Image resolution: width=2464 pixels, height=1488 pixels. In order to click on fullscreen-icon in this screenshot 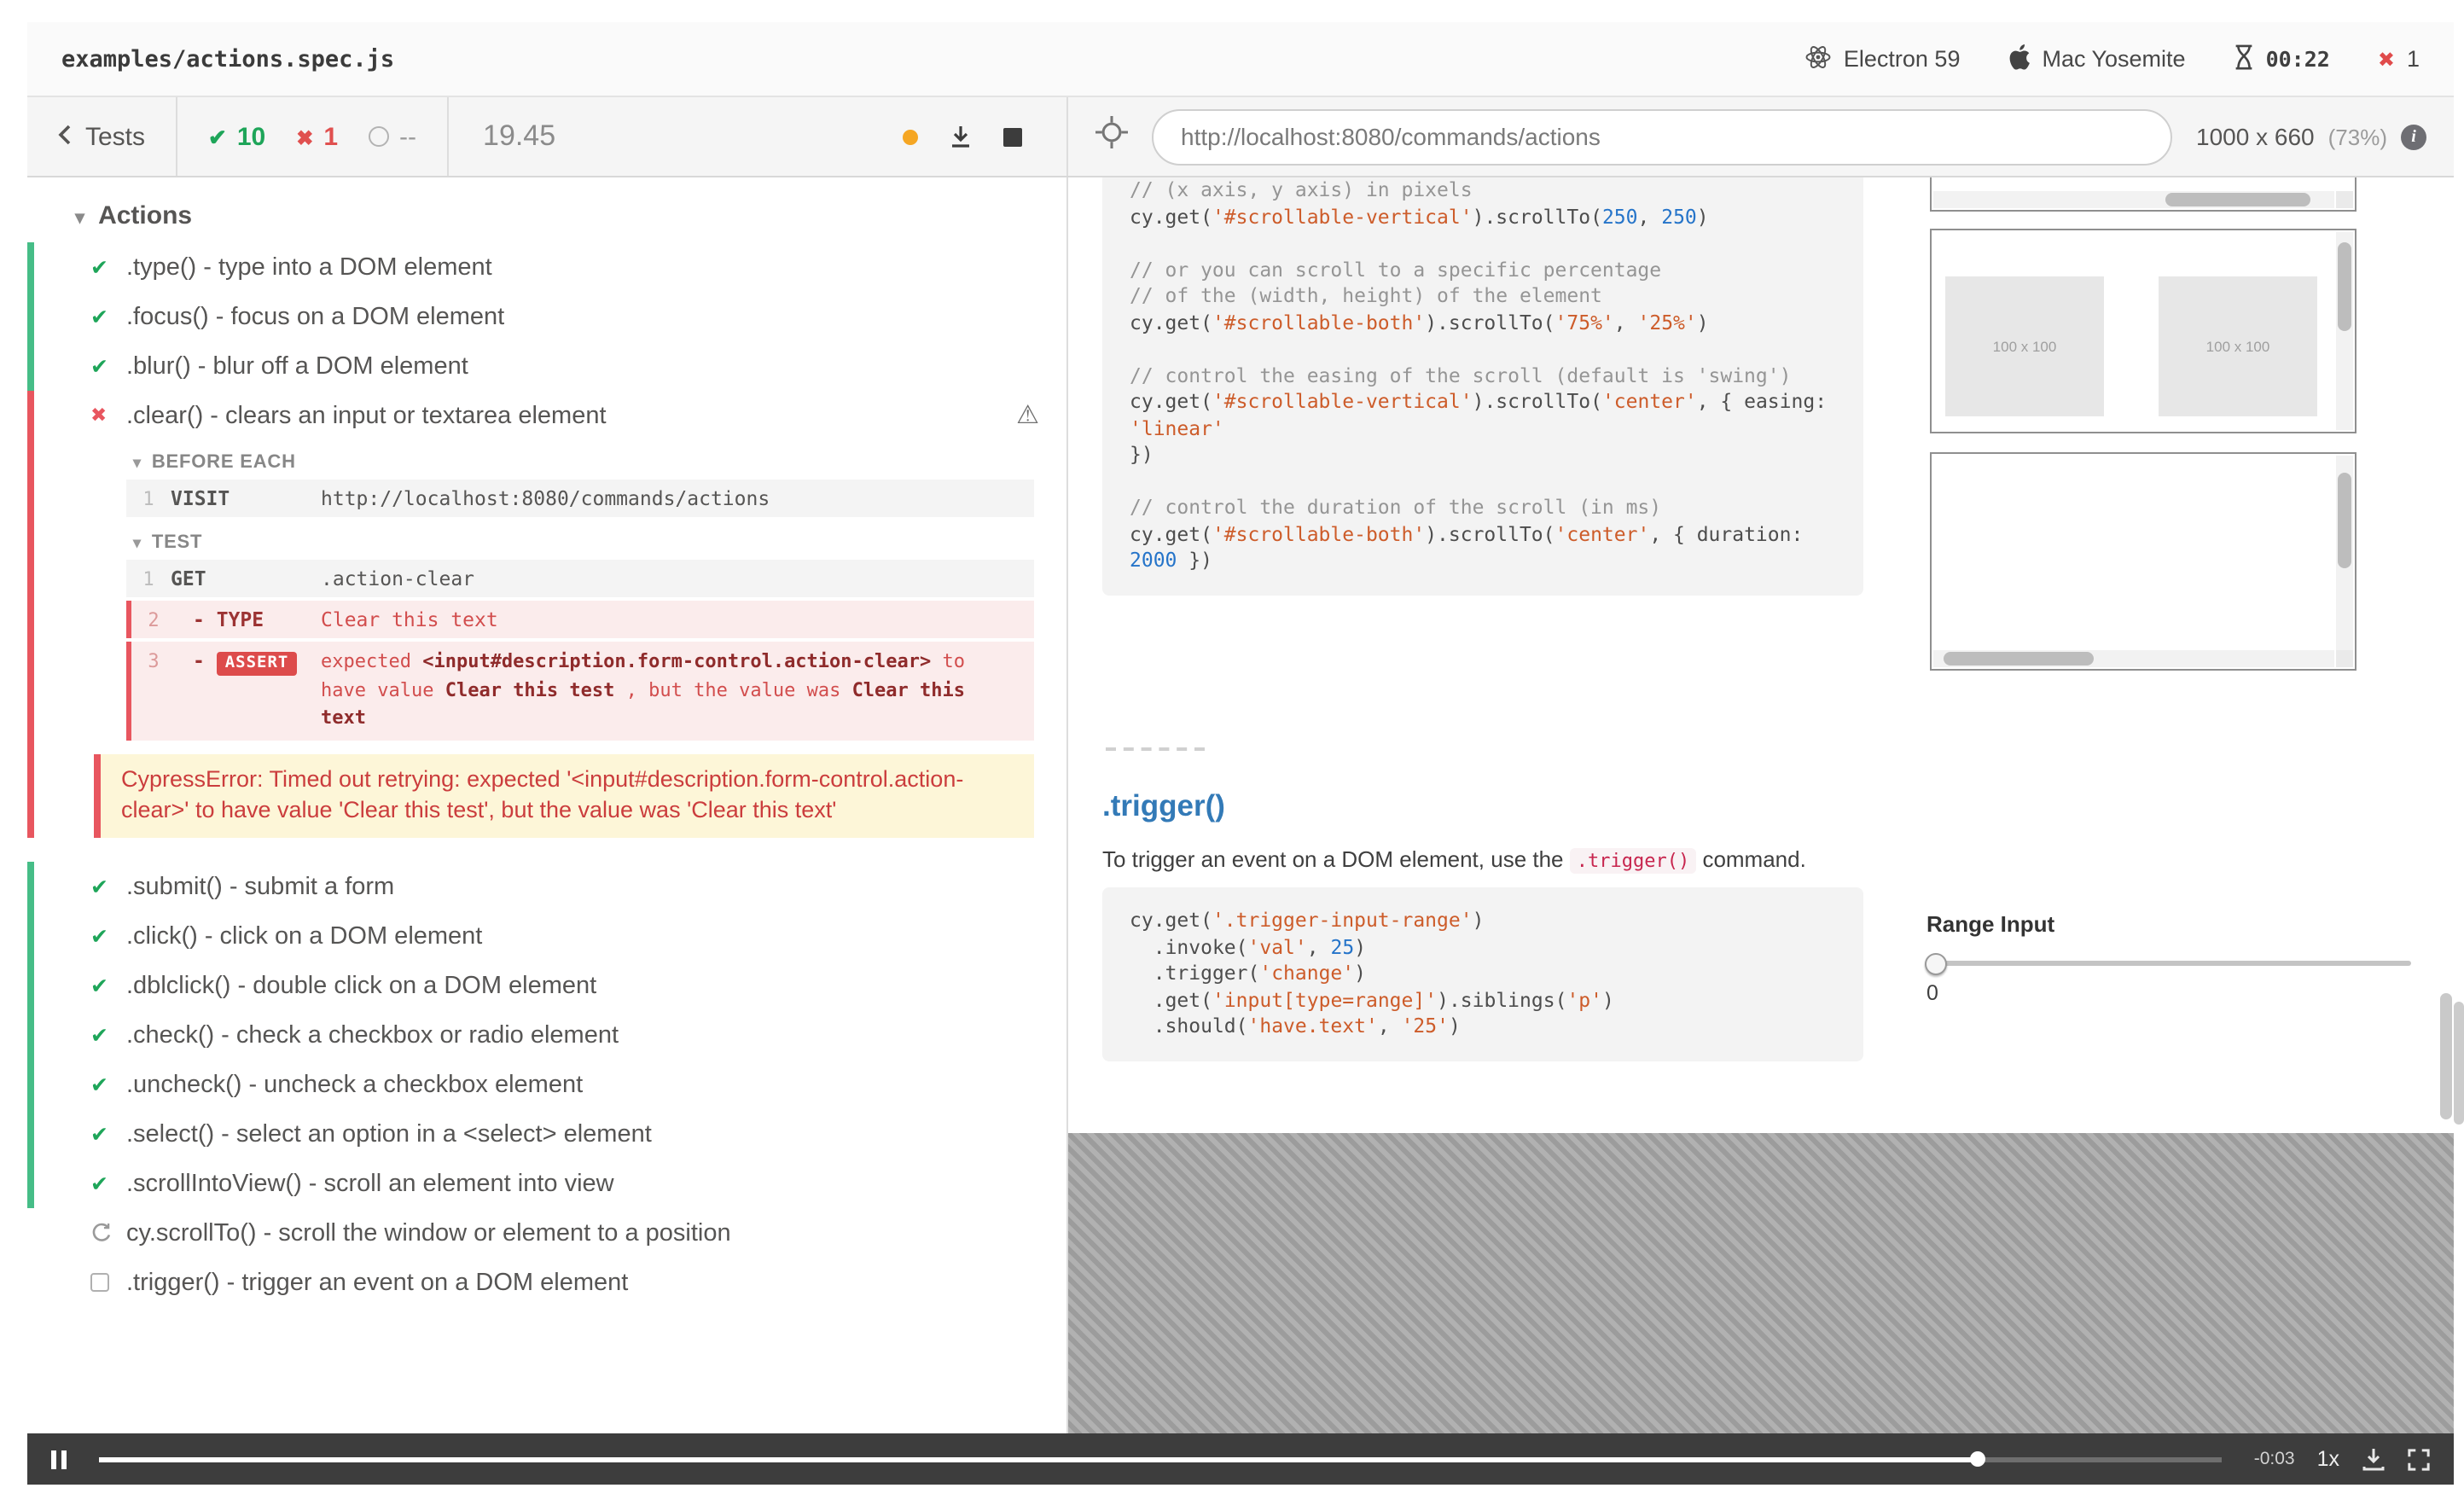, I will do `click(2419, 1459)`.